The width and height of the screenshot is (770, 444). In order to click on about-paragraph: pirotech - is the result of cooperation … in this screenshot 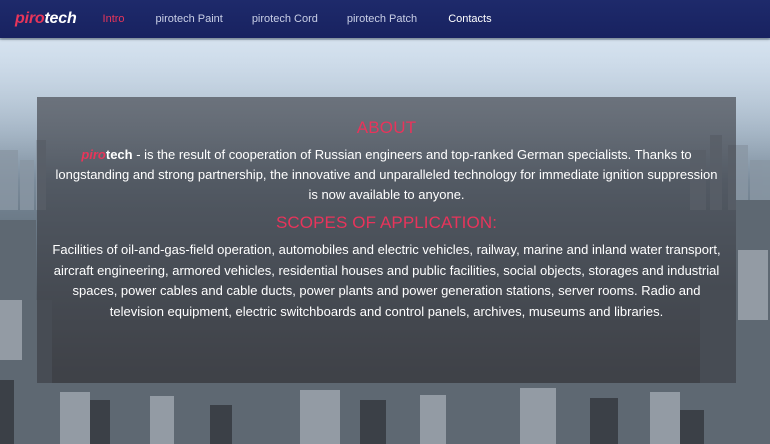, I will do `click(386, 175)`.